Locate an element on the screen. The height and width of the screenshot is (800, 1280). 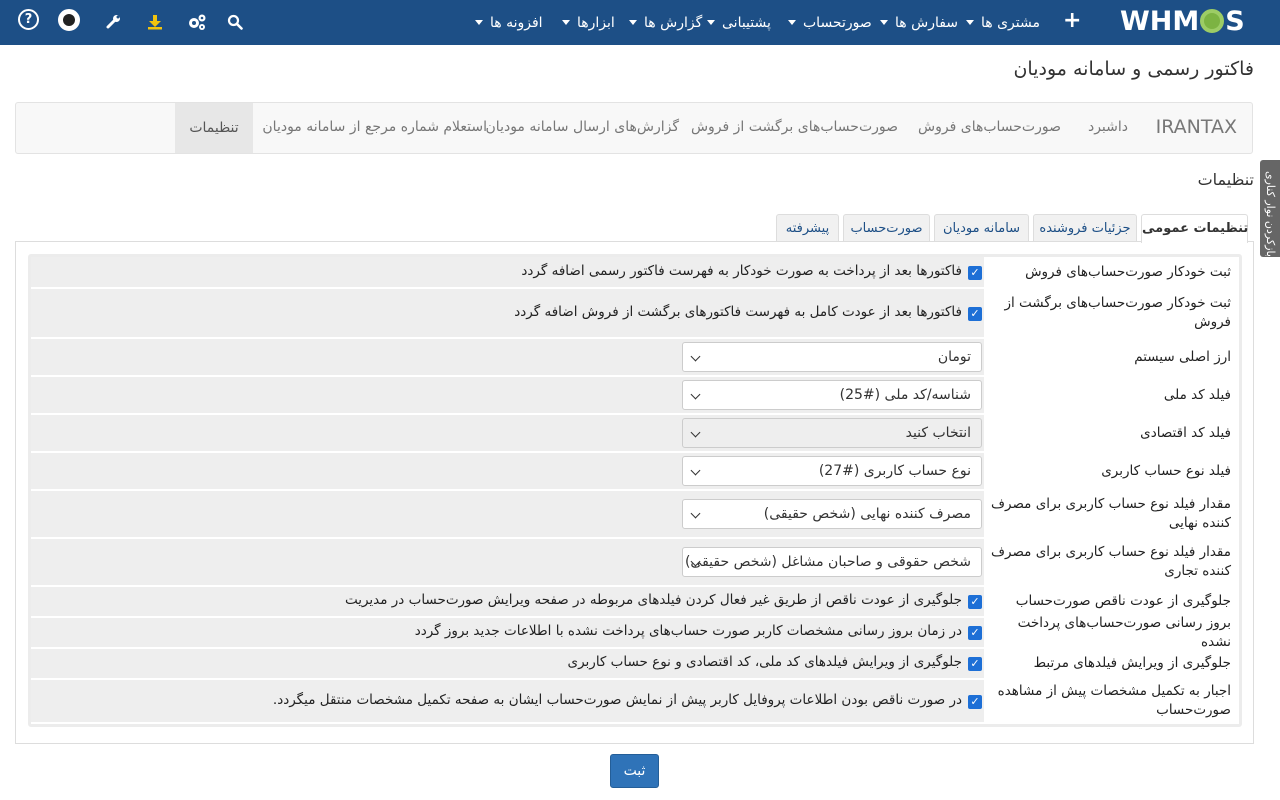
whmcs-logo: WHM S is located at coordinates (1183, 22).